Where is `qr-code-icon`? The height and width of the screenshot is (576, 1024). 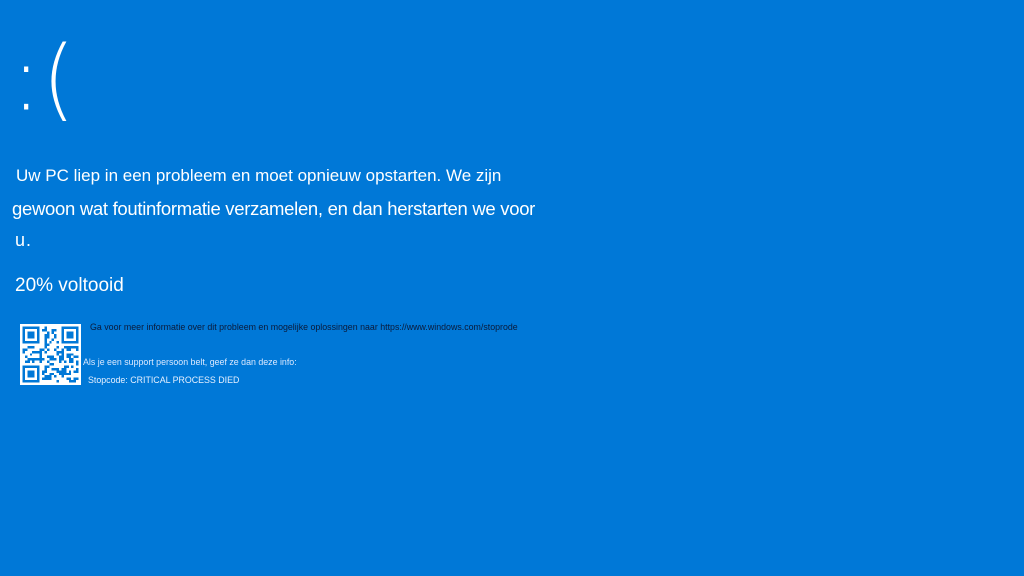
qr-code-icon is located at coordinates (50, 354).